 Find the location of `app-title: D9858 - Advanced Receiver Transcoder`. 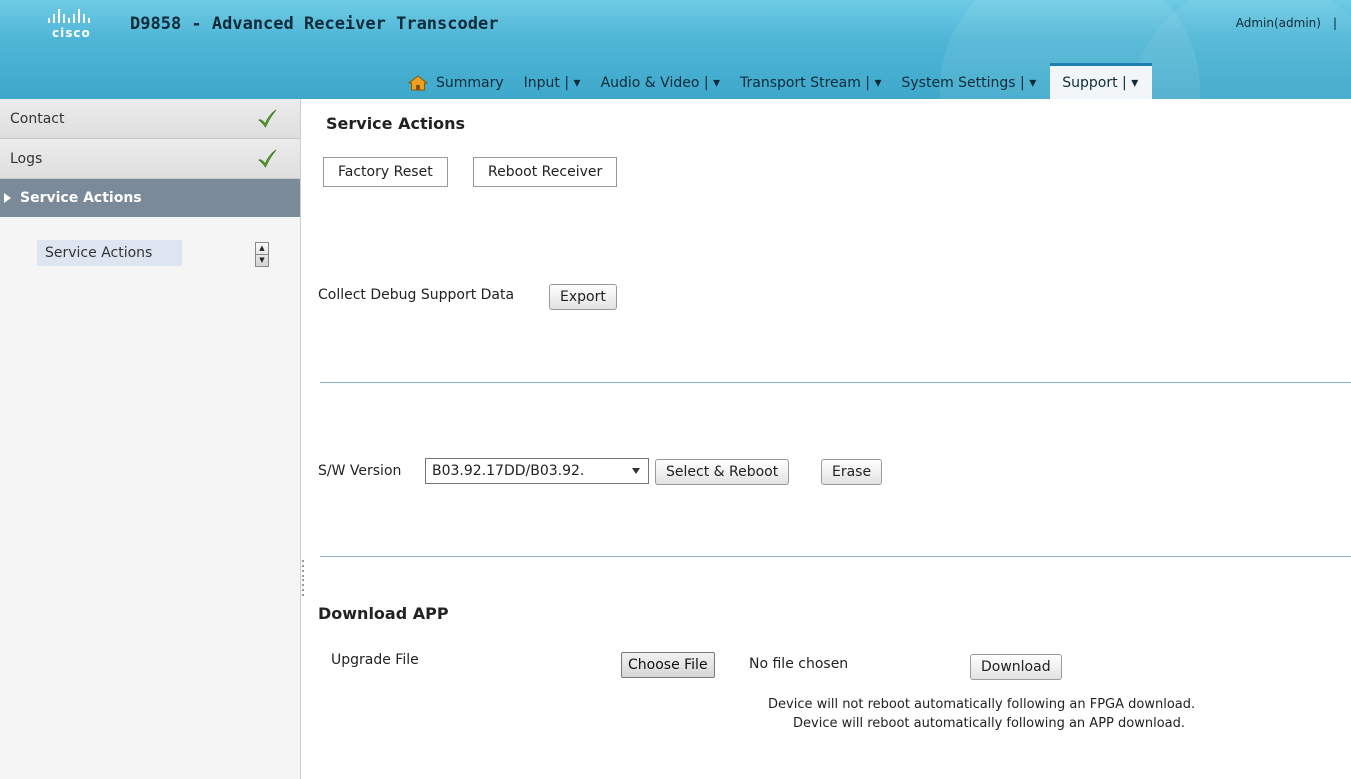

app-title: D9858 - Advanced Receiver Transcoder is located at coordinates (314, 24).